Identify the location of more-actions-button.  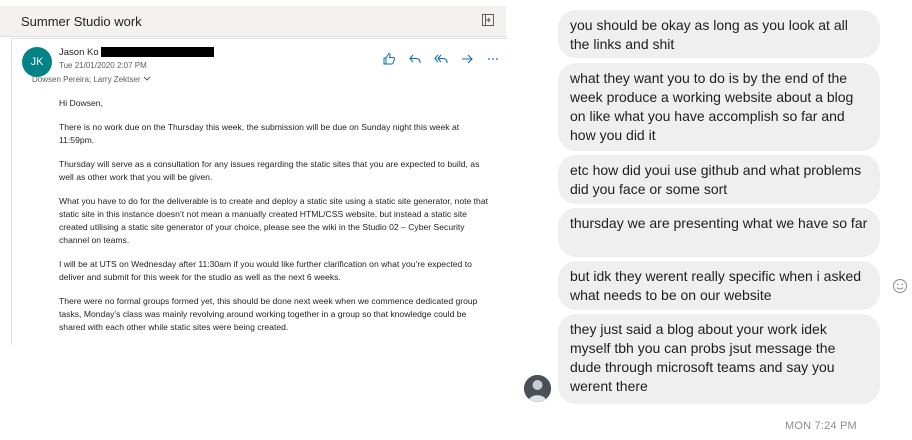
(493, 59).